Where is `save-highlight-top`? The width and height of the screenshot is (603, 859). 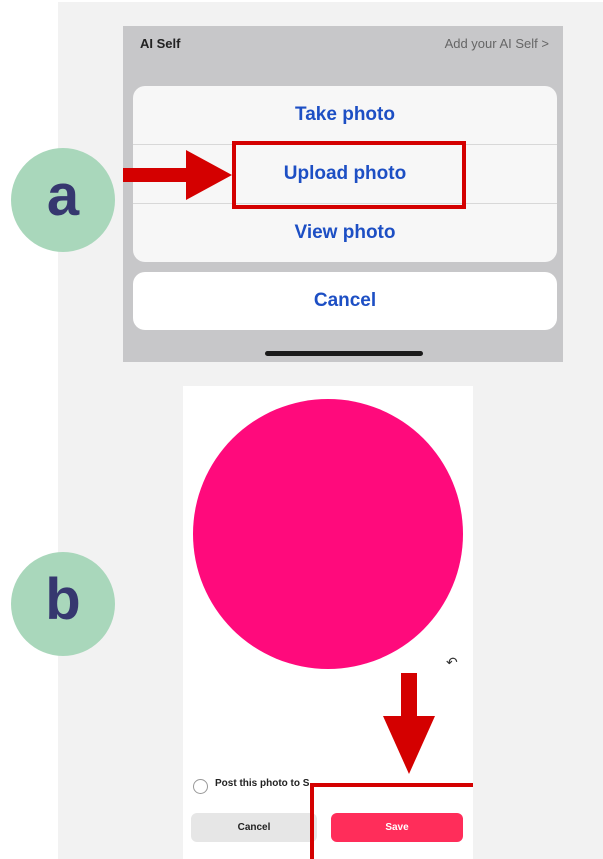 save-highlight-top is located at coordinates (391, 785).